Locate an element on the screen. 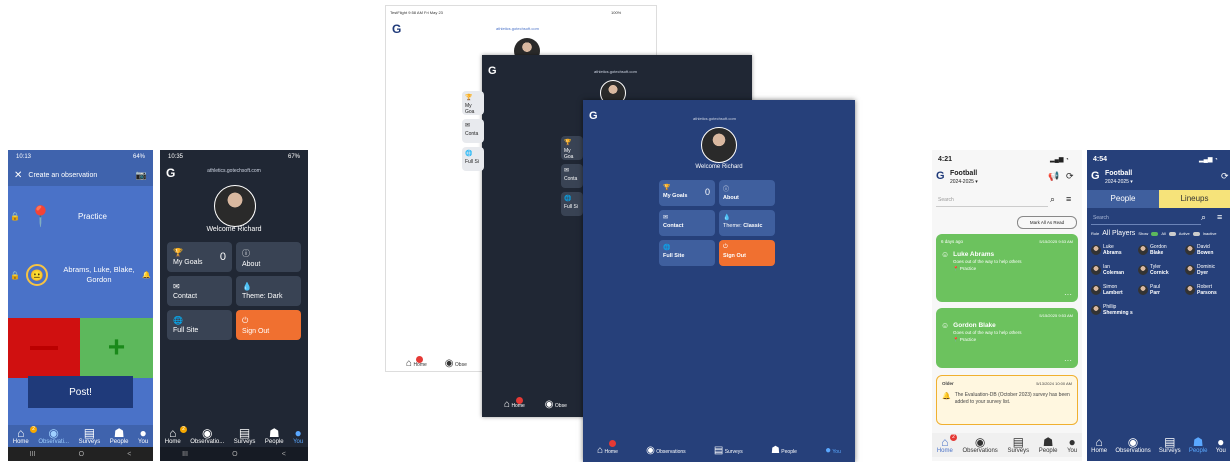 This screenshot has height=462, width=1230. theme-tile: 💧 Theme: Classic is located at coordinates (747, 223).